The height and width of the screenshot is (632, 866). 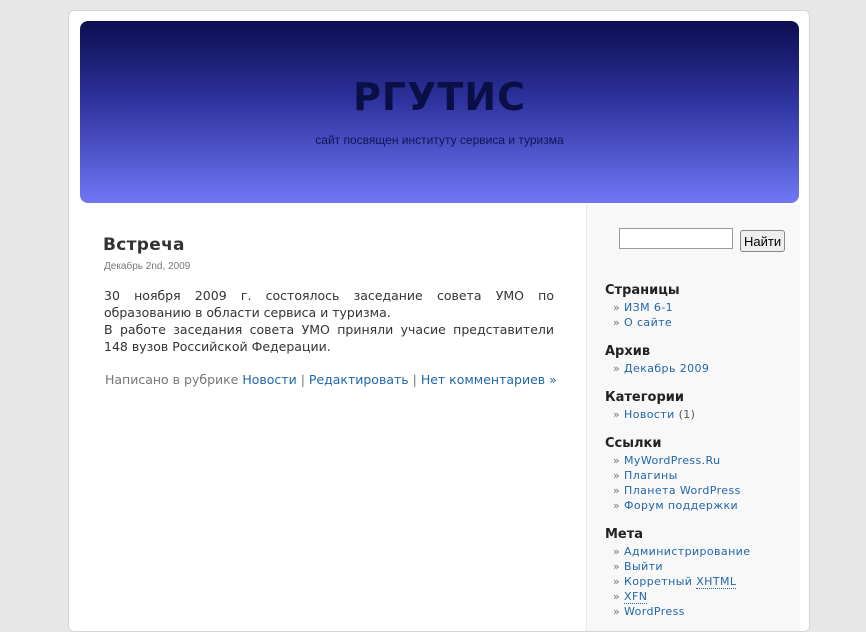 I want to click on category-link: Новости, so click(x=269, y=379).